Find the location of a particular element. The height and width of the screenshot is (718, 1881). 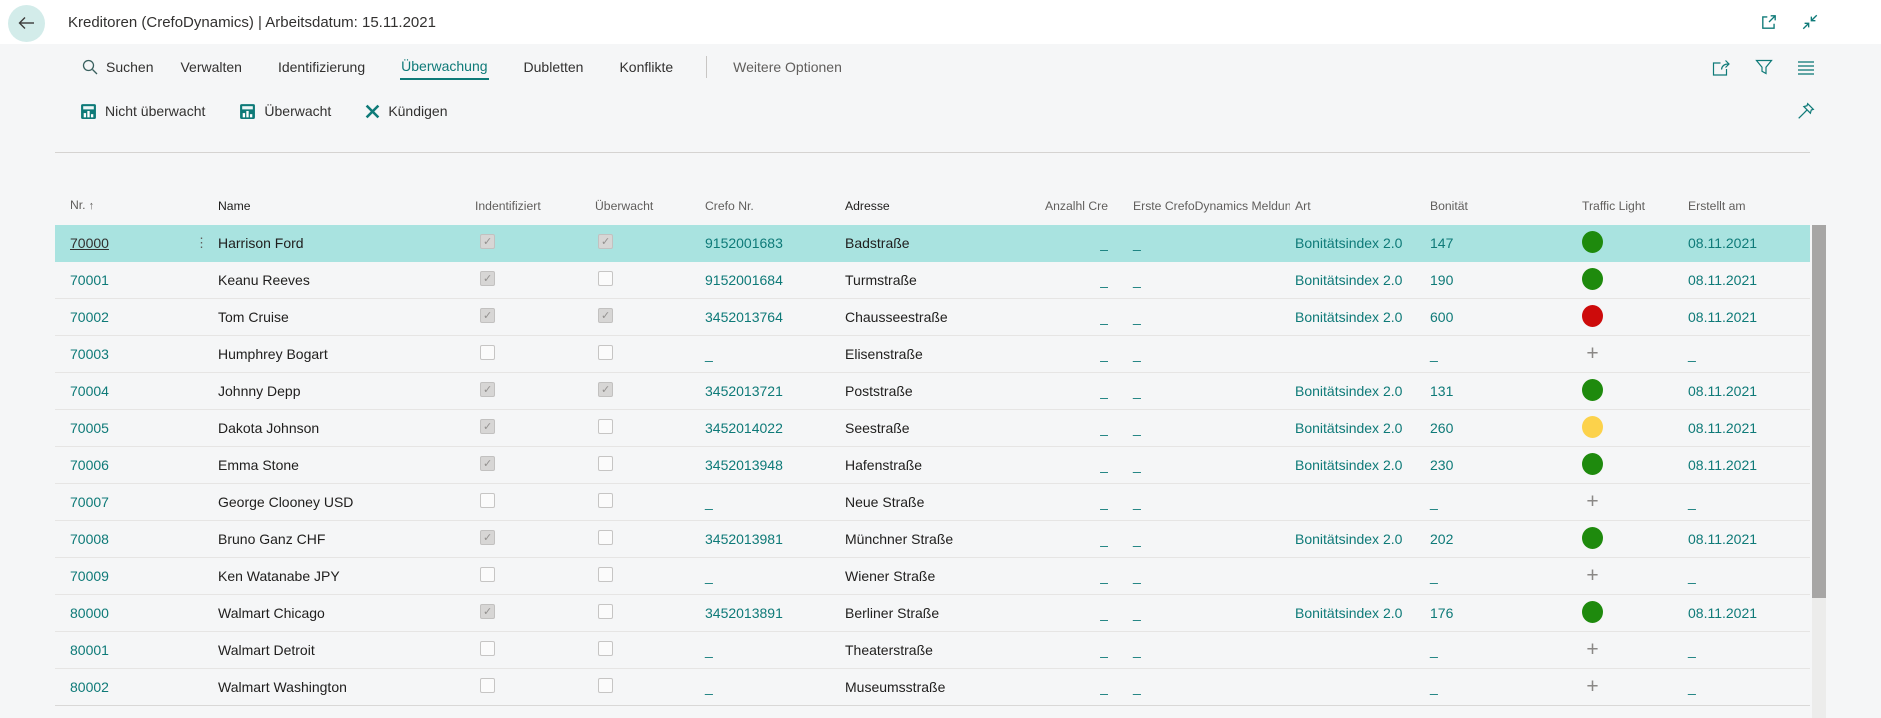

list-view-icon is located at coordinates (1806, 67).